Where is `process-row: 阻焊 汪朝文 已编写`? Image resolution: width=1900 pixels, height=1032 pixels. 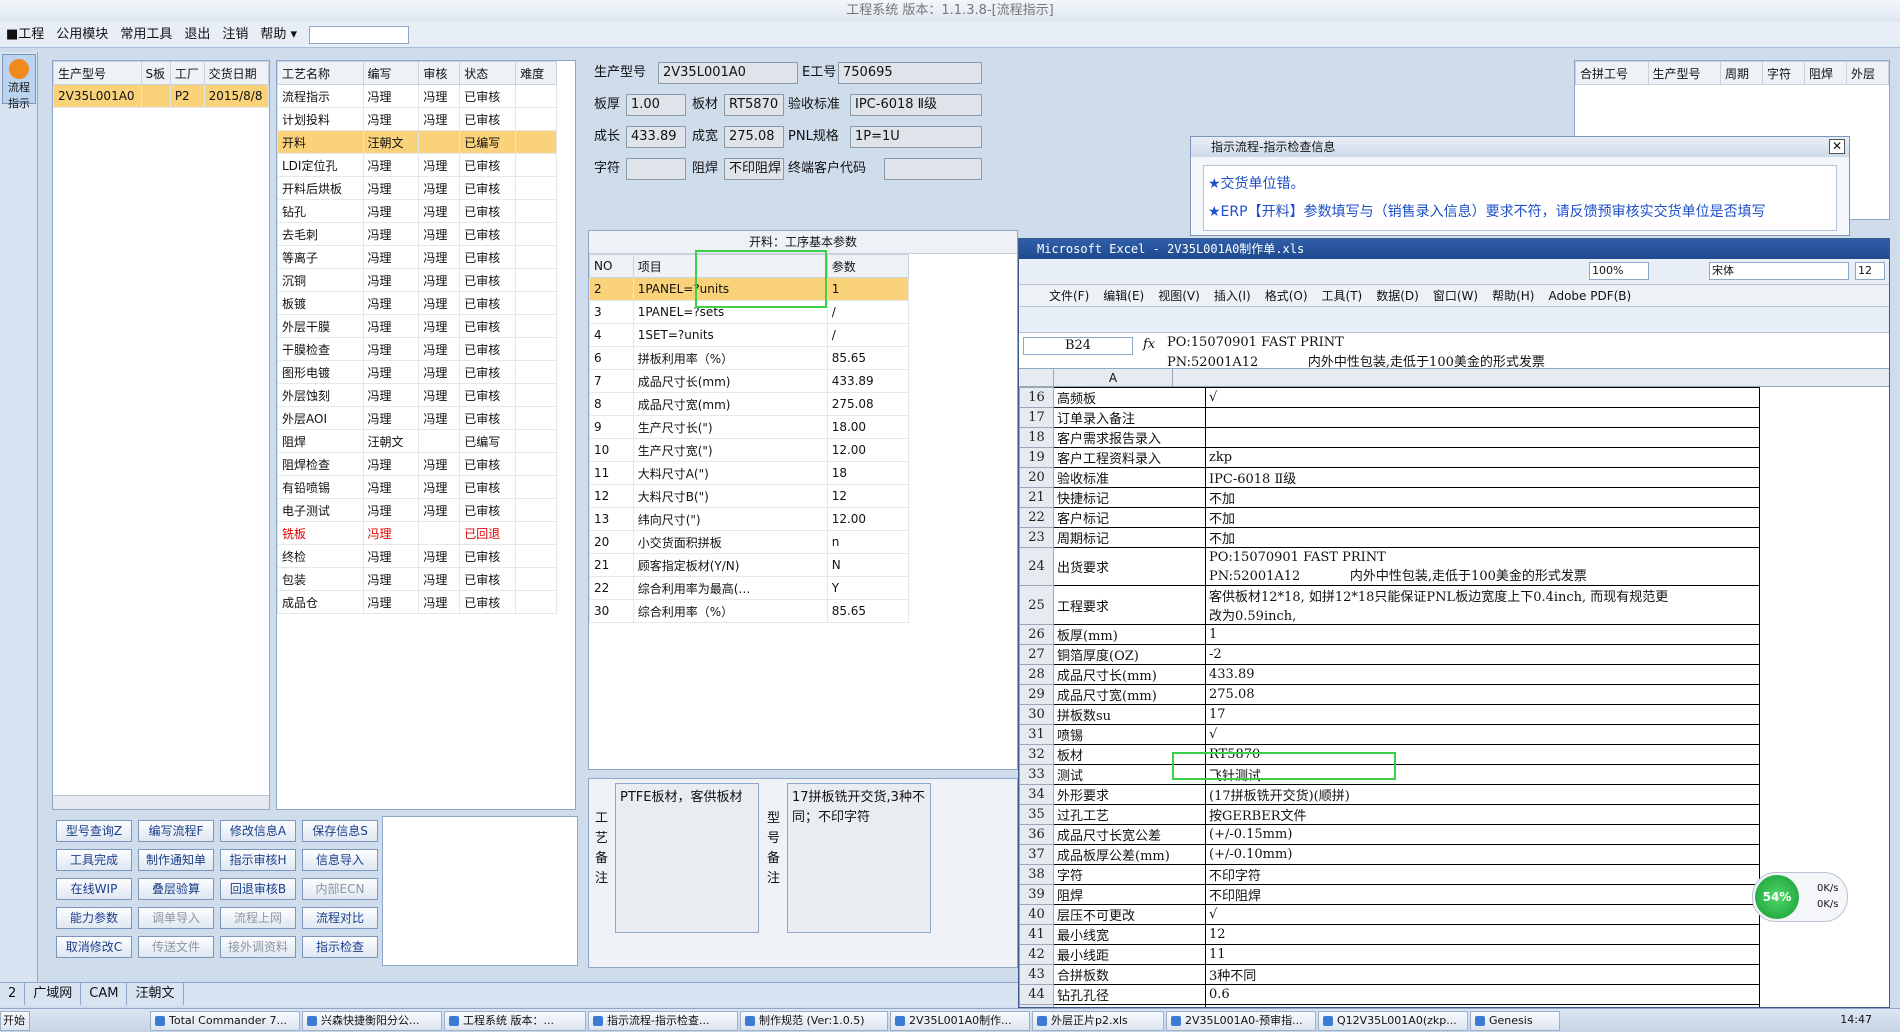
process-row: 阻焊 汪朝文 已编写 is located at coordinates (417, 441).